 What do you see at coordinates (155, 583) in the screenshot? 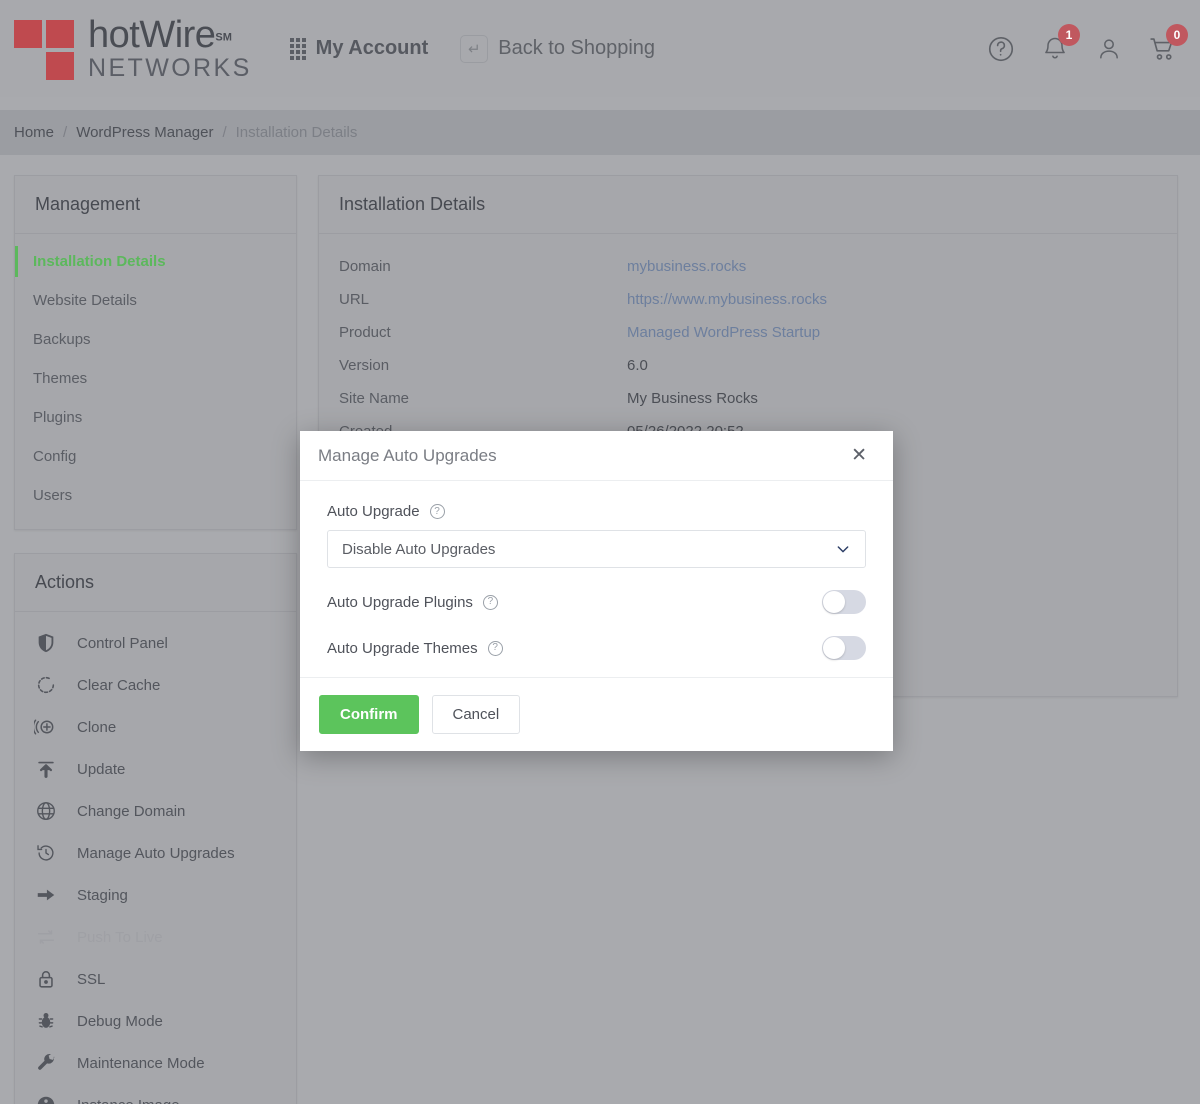
I see `actions-panel-title: Actions` at bounding box center [155, 583].